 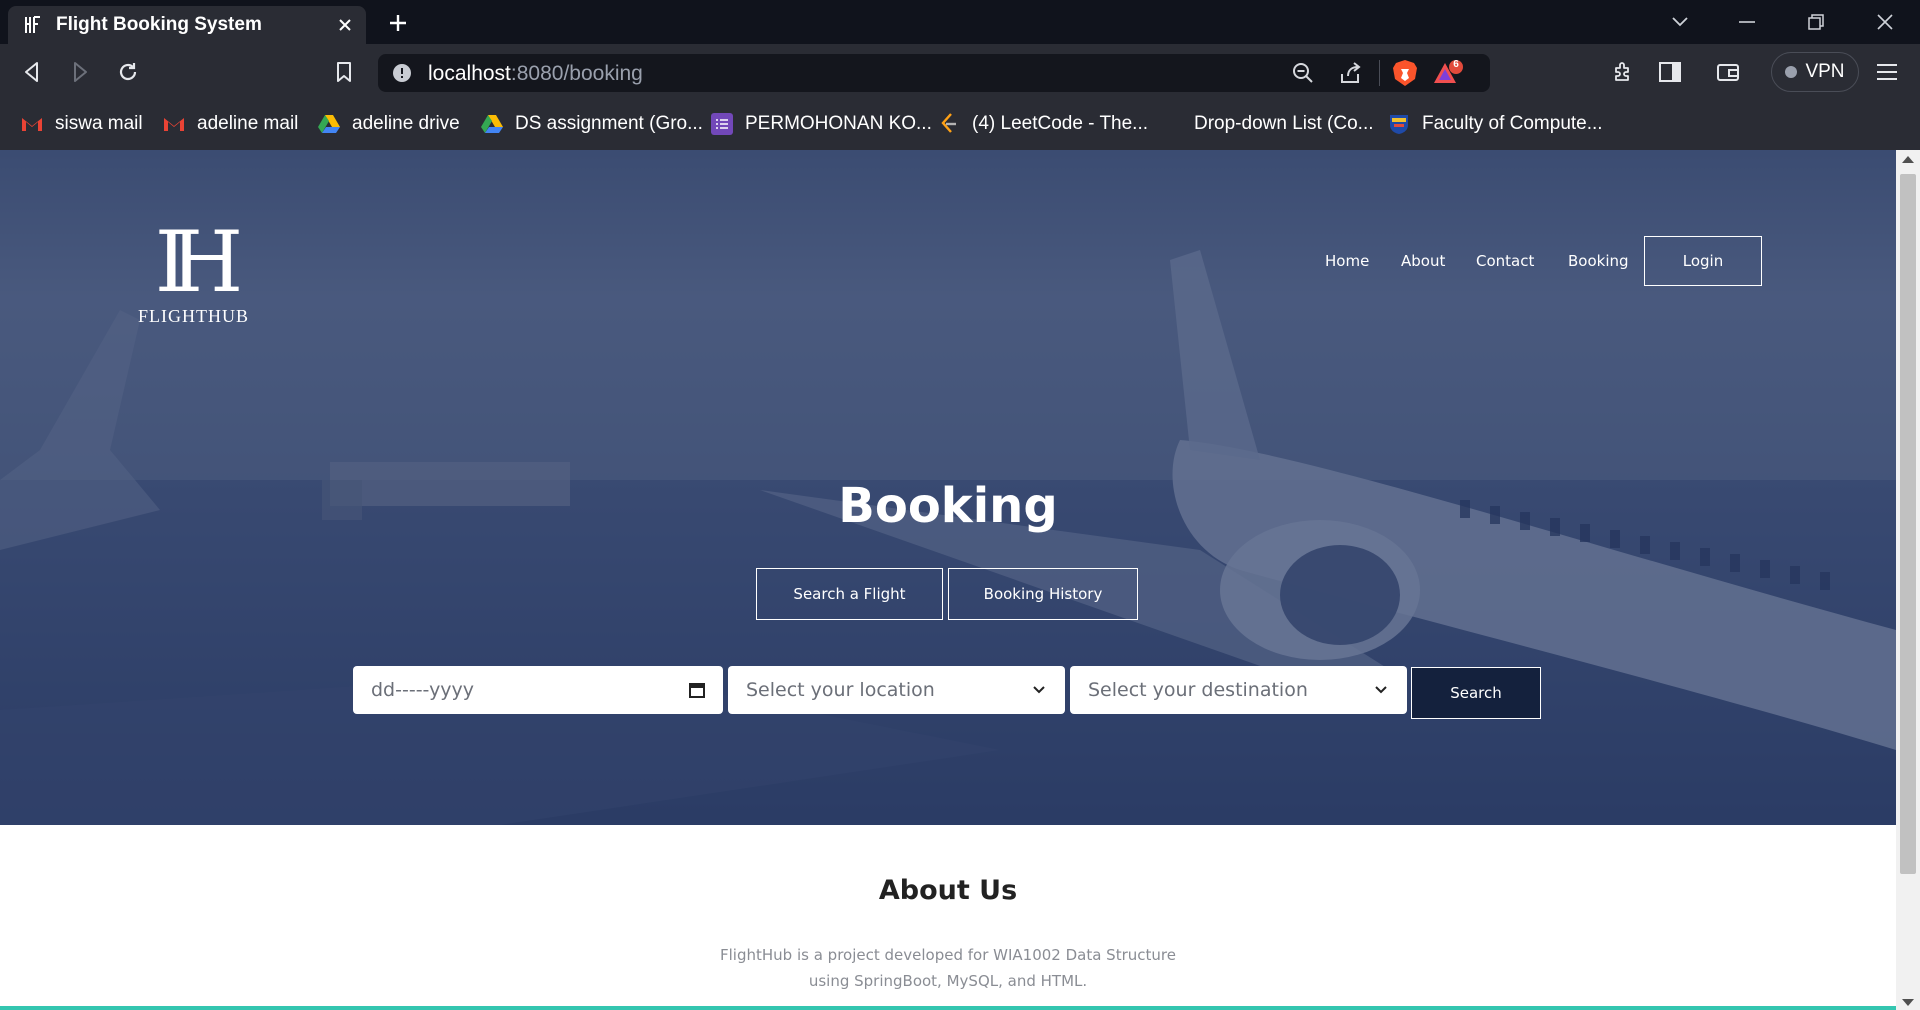 What do you see at coordinates (389, 124) in the screenshot?
I see `bookmark-adeline-drive: adeline drive` at bounding box center [389, 124].